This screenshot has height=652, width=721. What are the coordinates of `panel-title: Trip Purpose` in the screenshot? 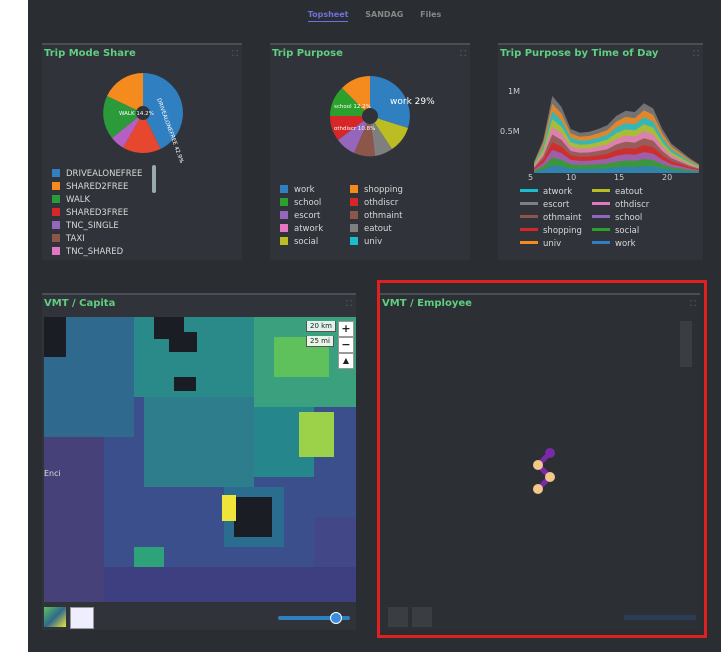 It's located at (307, 53).